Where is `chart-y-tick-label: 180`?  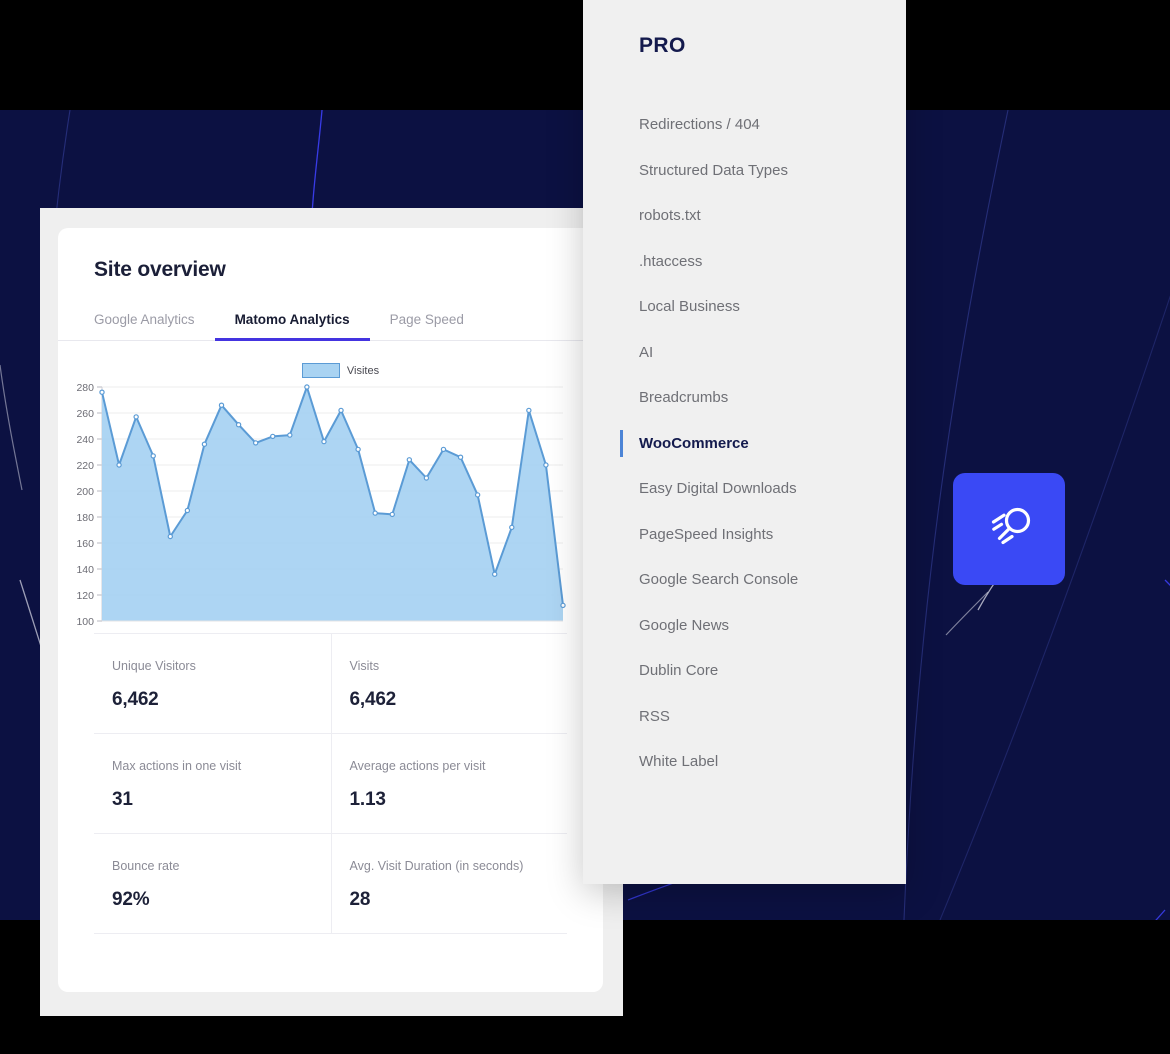 chart-y-tick-label: 180 is located at coordinates (85, 518).